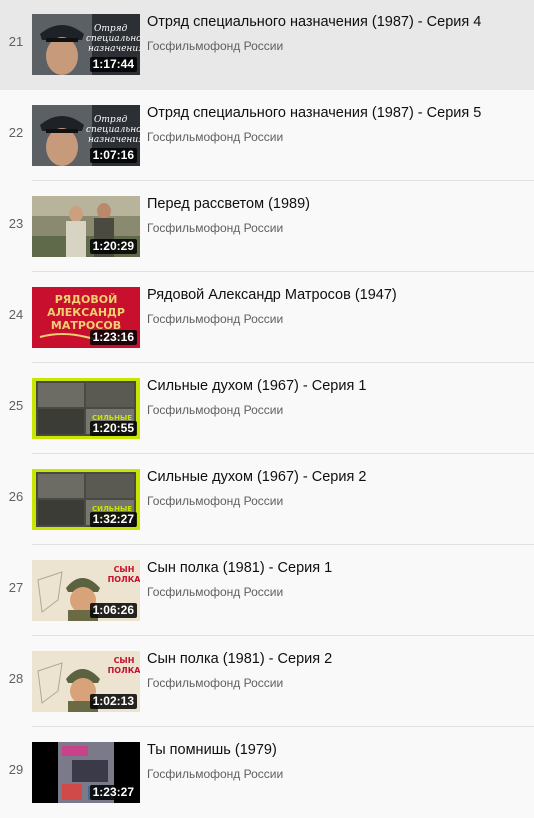 Image resolution: width=534 pixels, height=818 pixels. I want to click on video-thumbnail: Отряд специального назначения 1:07:16, so click(86, 135).